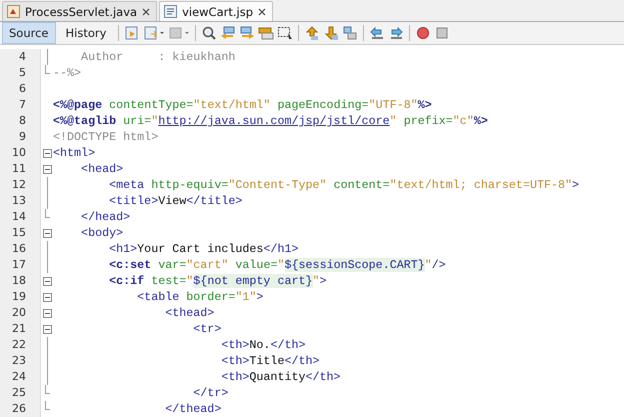  What do you see at coordinates (247, 33) in the screenshot?
I see `find-next-icon` at bounding box center [247, 33].